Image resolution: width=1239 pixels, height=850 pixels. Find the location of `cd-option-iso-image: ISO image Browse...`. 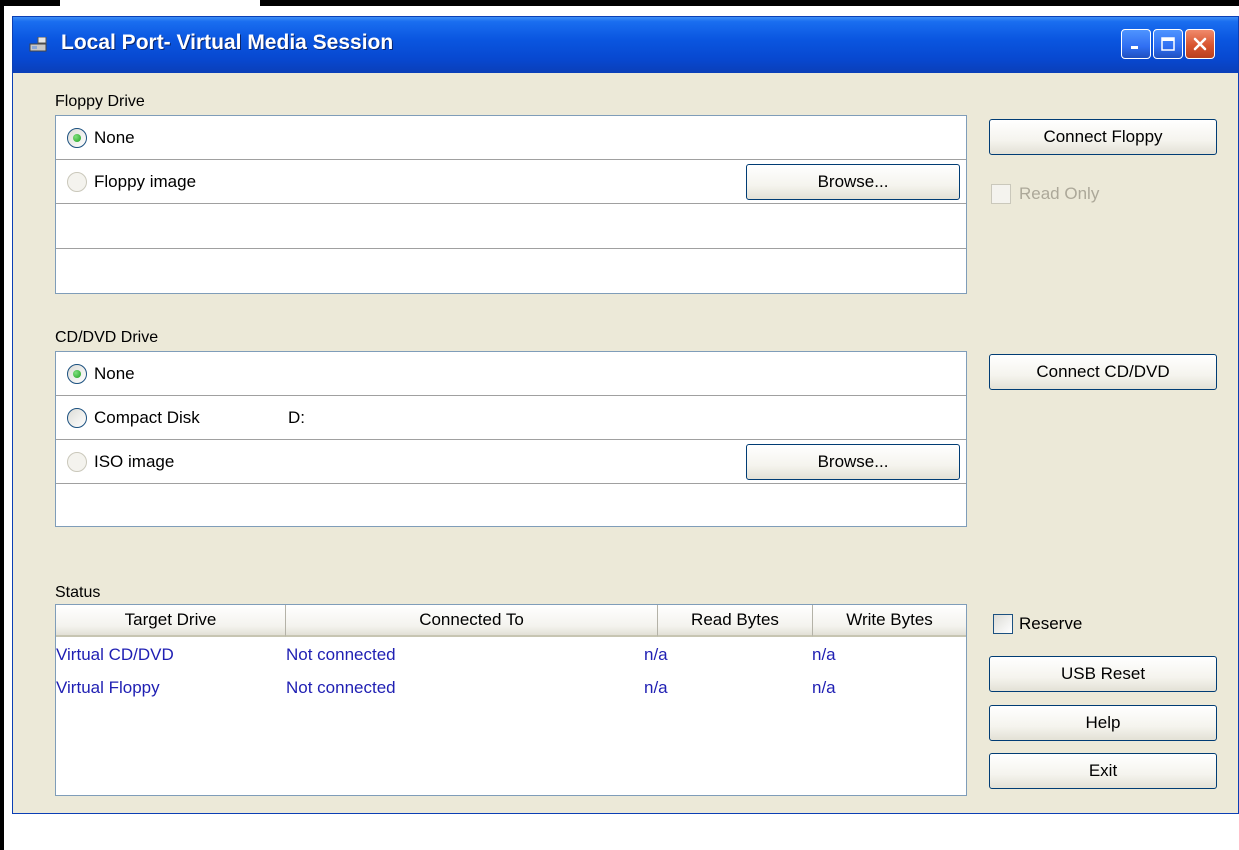

cd-option-iso-image: ISO image Browse... is located at coordinates (511, 462).